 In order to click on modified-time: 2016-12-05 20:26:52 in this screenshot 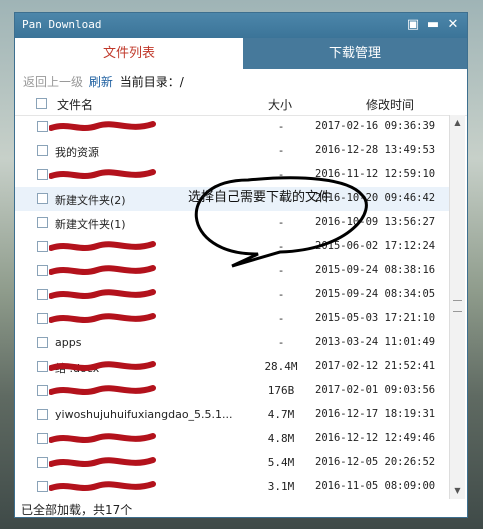, I will do `click(375, 462)`.